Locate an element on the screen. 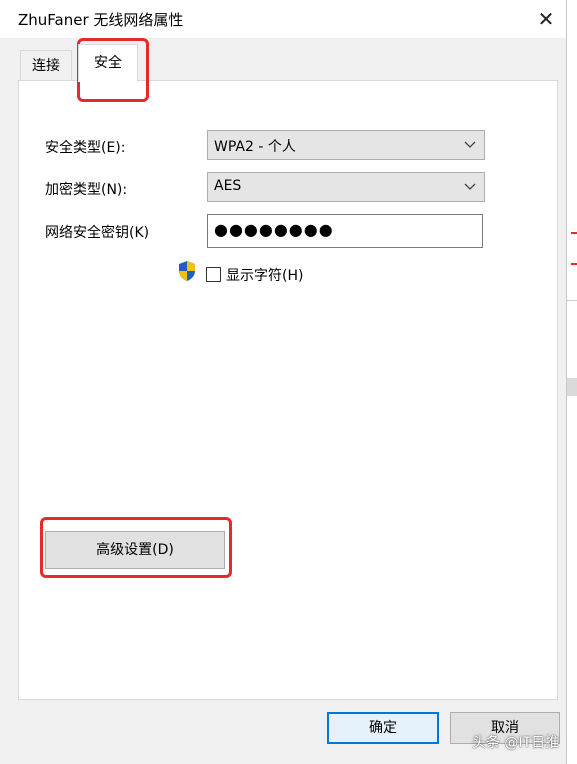  window-title: ZhuFaner 无线网络属性 is located at coordinates (101, 20).